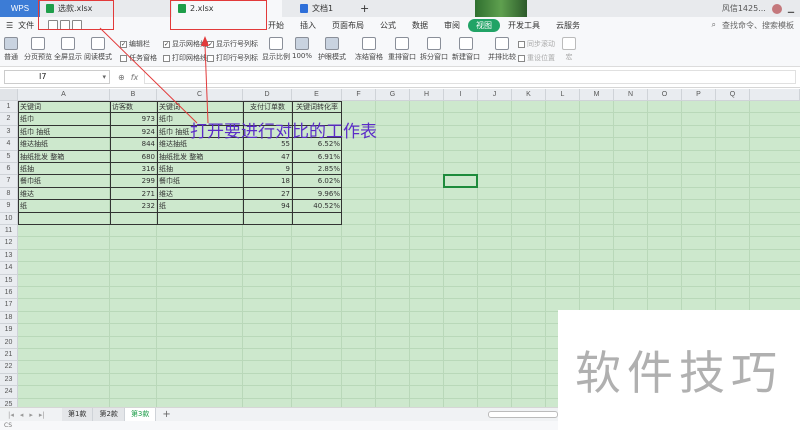 This screenshot has height=430, width=800. Describe the element at coordinates (42, 415) in the screenshot. I see `last-sheet-icon: ▸|` at that location.